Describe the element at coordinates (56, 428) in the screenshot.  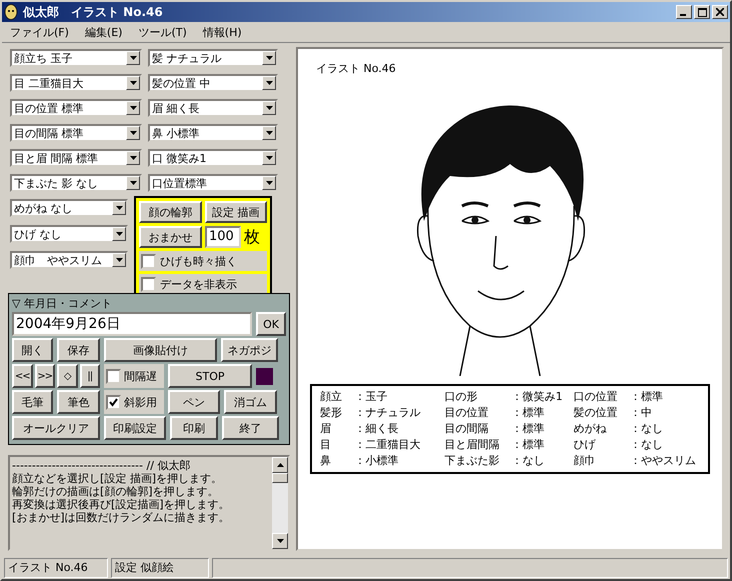
I see `tool-button: オールクリア` at that location.